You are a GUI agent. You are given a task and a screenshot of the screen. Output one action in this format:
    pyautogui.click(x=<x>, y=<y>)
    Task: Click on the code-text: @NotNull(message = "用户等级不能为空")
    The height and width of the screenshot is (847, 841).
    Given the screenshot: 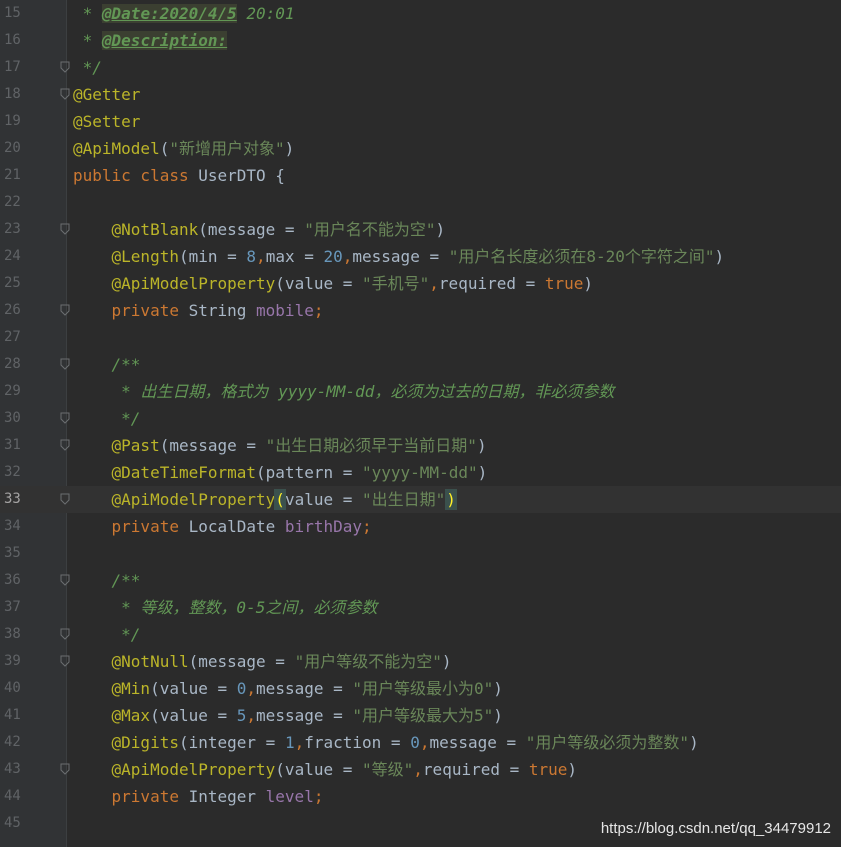 What is the action you would take?
    pyautogui.click(x=262, y=661)
    